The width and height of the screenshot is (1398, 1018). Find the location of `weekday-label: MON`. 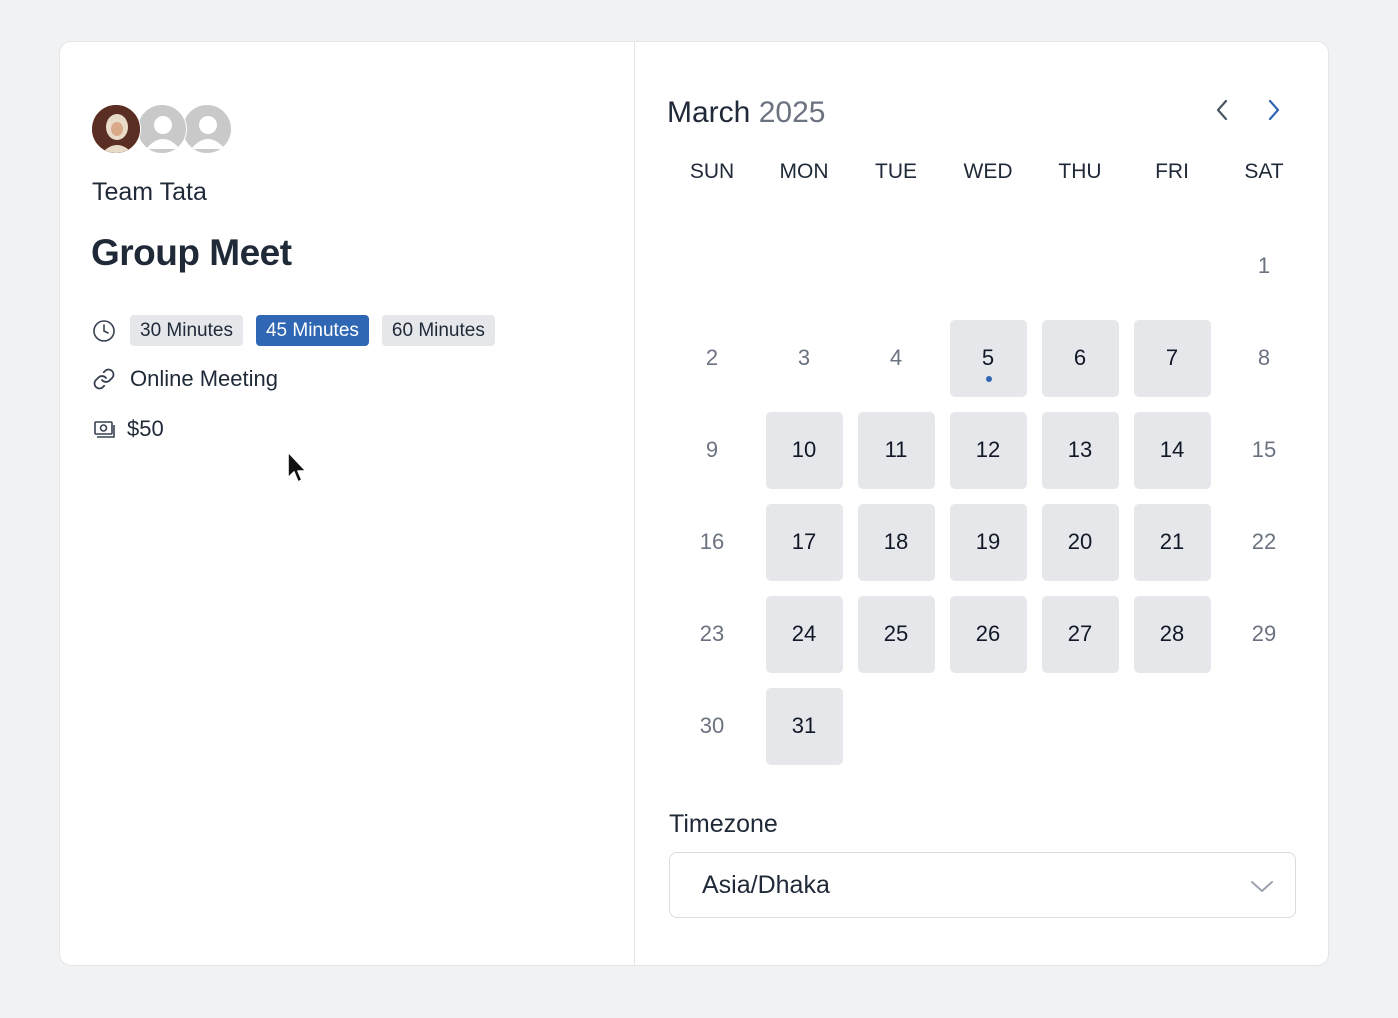

weekday-label: MON is located at coordinates (804, 171).